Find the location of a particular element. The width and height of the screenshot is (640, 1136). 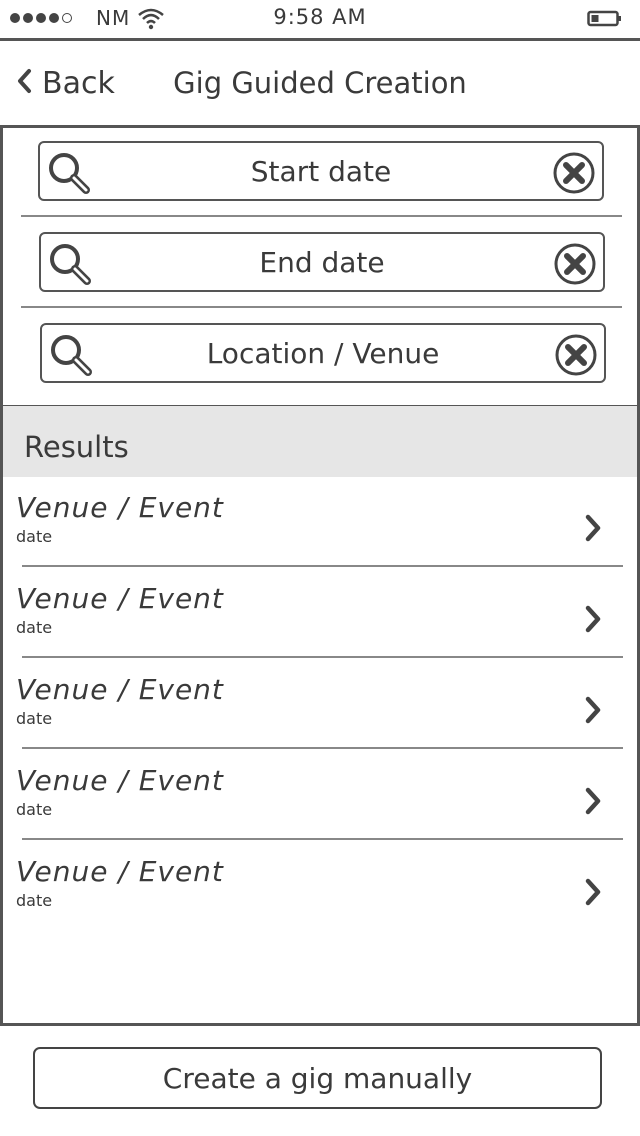

end-date-label: End date is located at coordinates (322, 262).